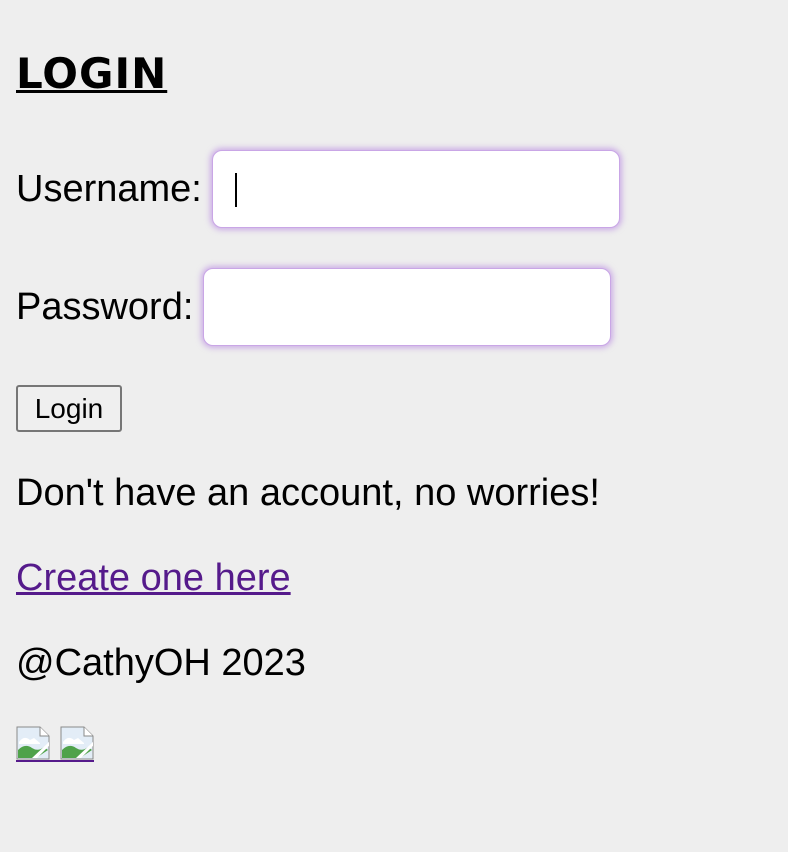 The width and height of the screenshot is (788, 852). I want to click on page-title: LOGIN, so click(92, 73).